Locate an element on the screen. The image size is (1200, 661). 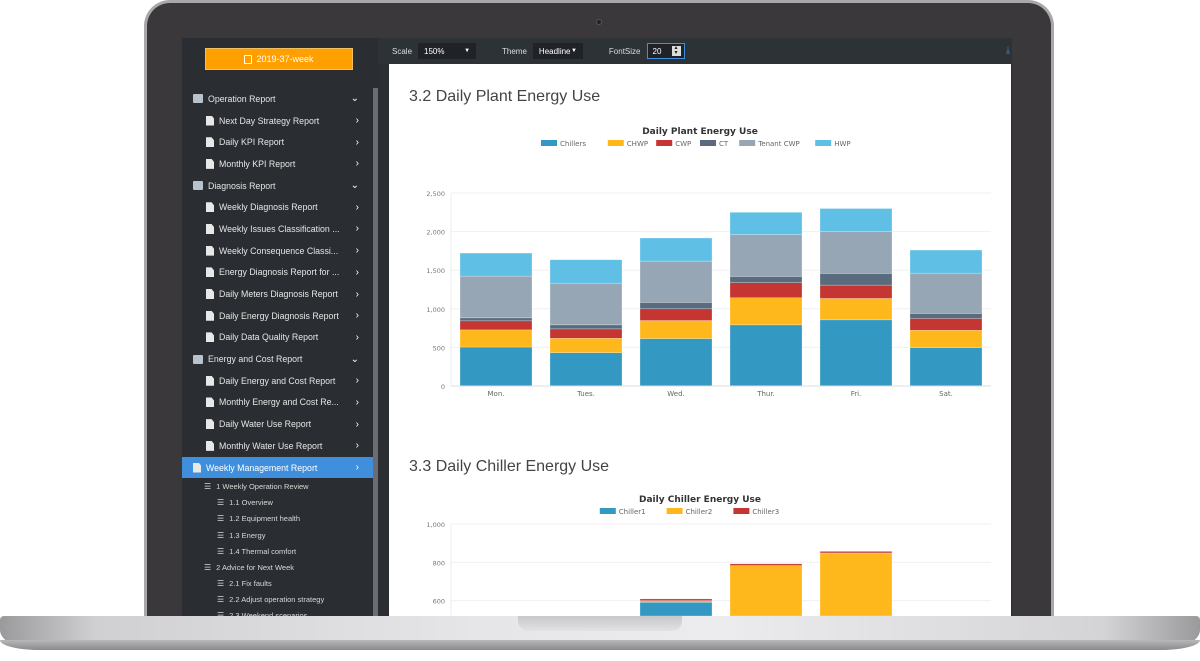
legend-label: HWP is located at coordinates (842, 144).